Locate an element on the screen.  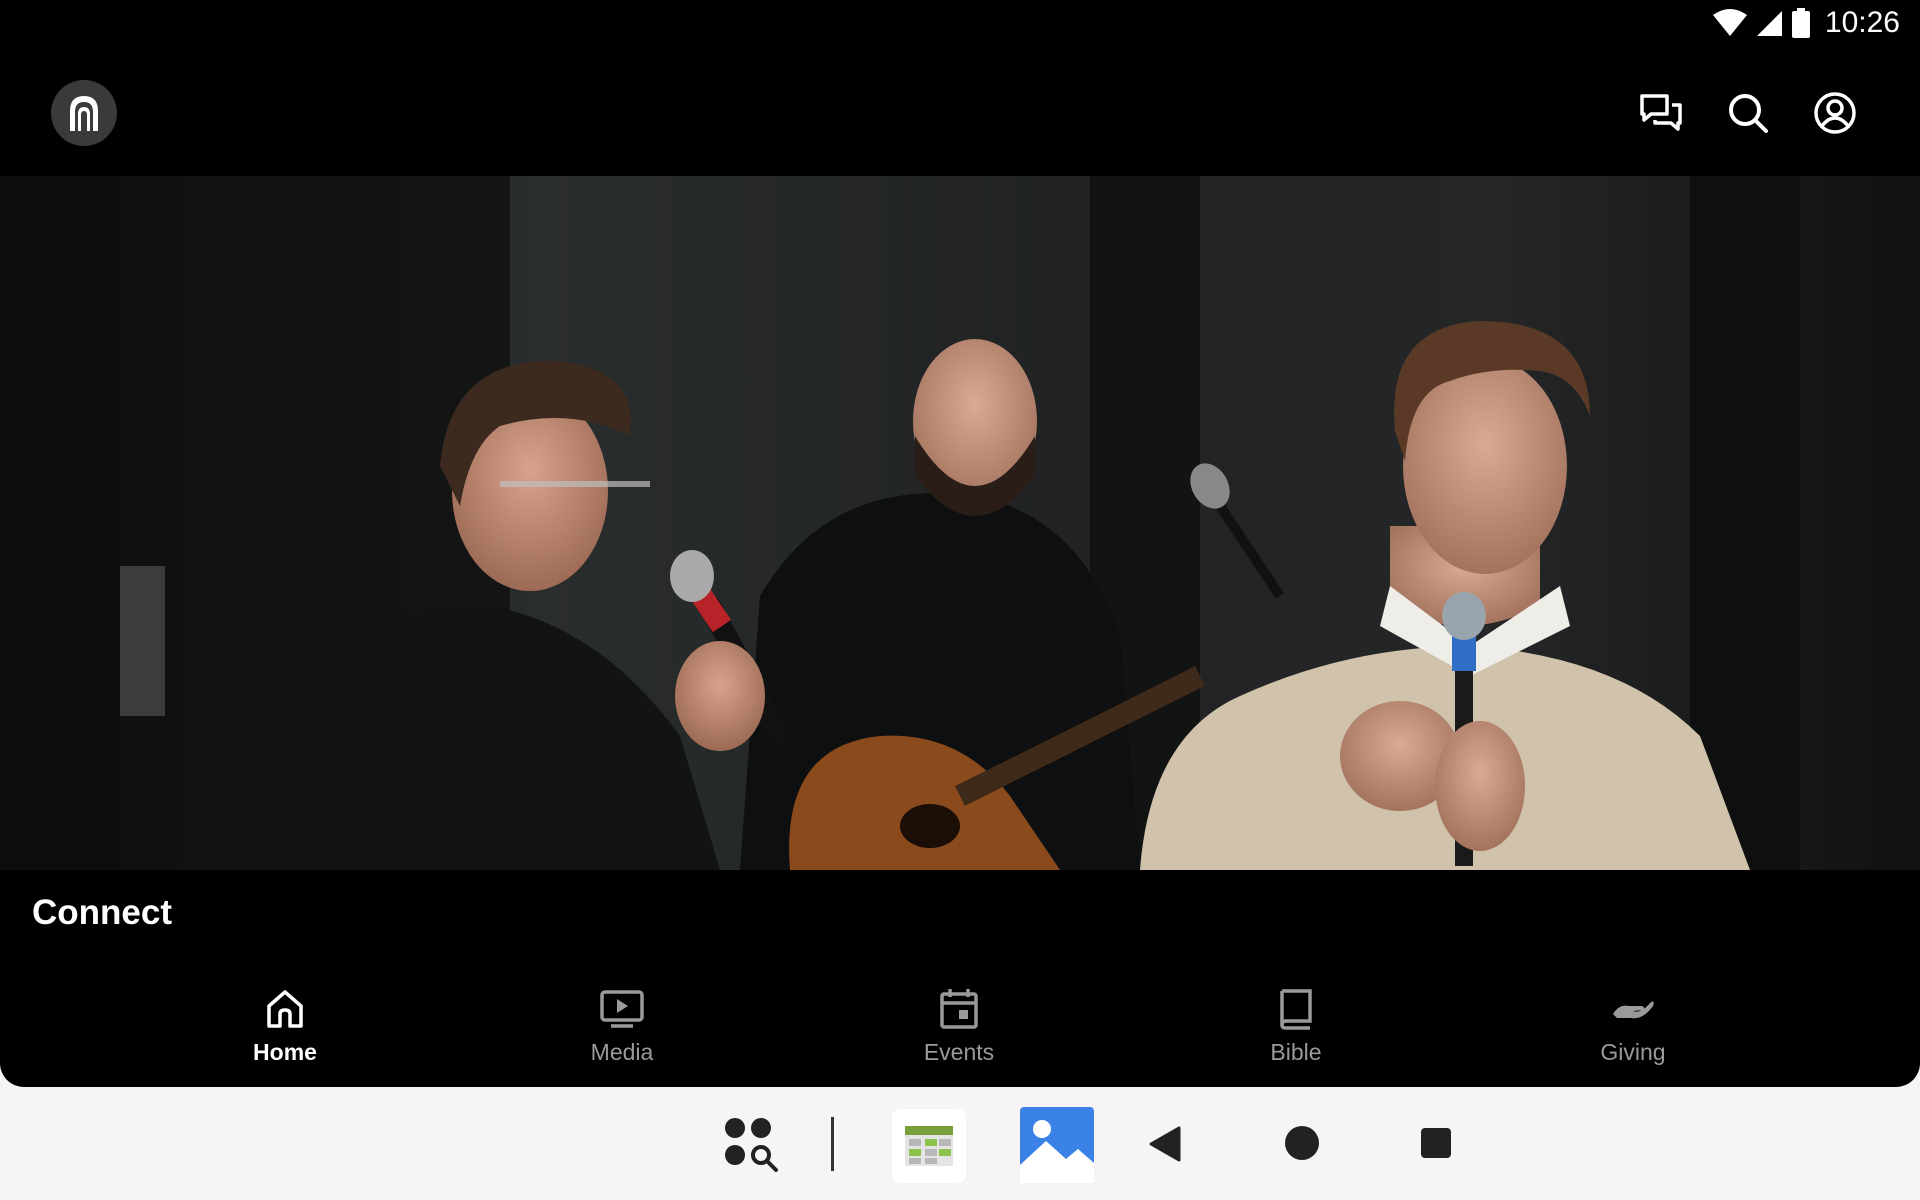
taskbar-app-gallery is located at coordinates (1057, 1145).